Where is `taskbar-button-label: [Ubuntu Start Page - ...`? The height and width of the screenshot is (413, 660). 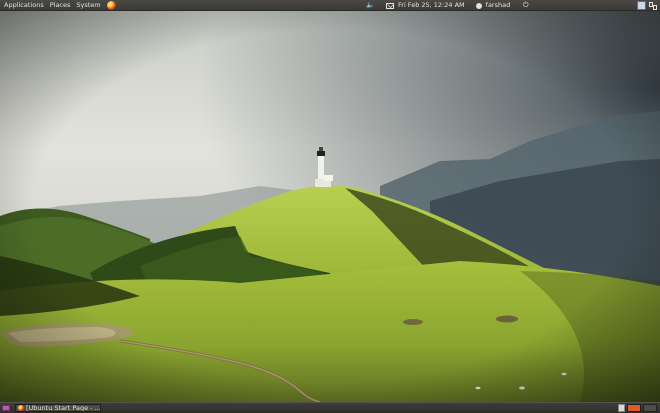
taskbar-button-label: [Ubuntu Start Page - ... is located at coordinates (63, 408).